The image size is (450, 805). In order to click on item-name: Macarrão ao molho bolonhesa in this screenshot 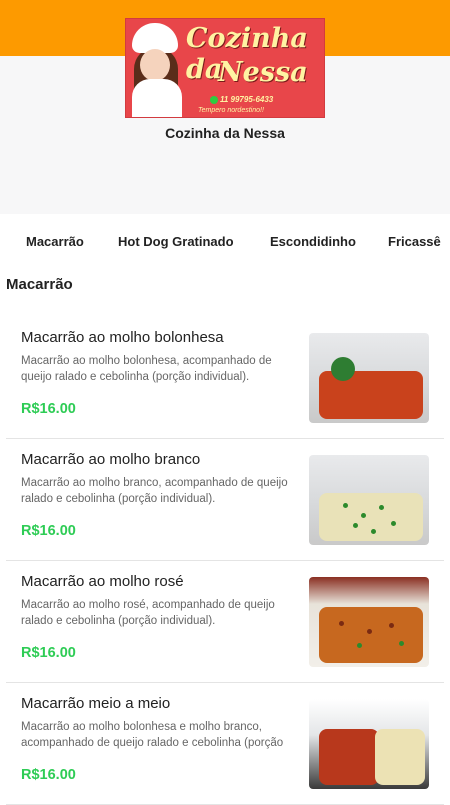, I will do `click(122, 337)`.